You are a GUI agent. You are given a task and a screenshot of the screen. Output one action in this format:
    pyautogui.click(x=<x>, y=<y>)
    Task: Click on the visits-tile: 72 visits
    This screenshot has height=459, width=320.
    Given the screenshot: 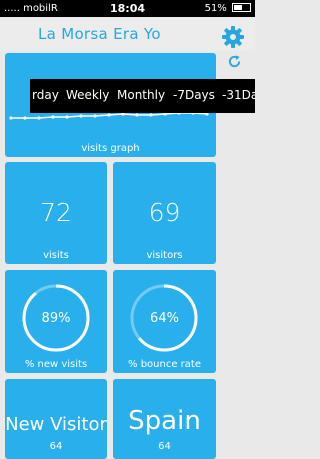 What is the action you would take?
    pyautogui.click(x=56, y=213)
    